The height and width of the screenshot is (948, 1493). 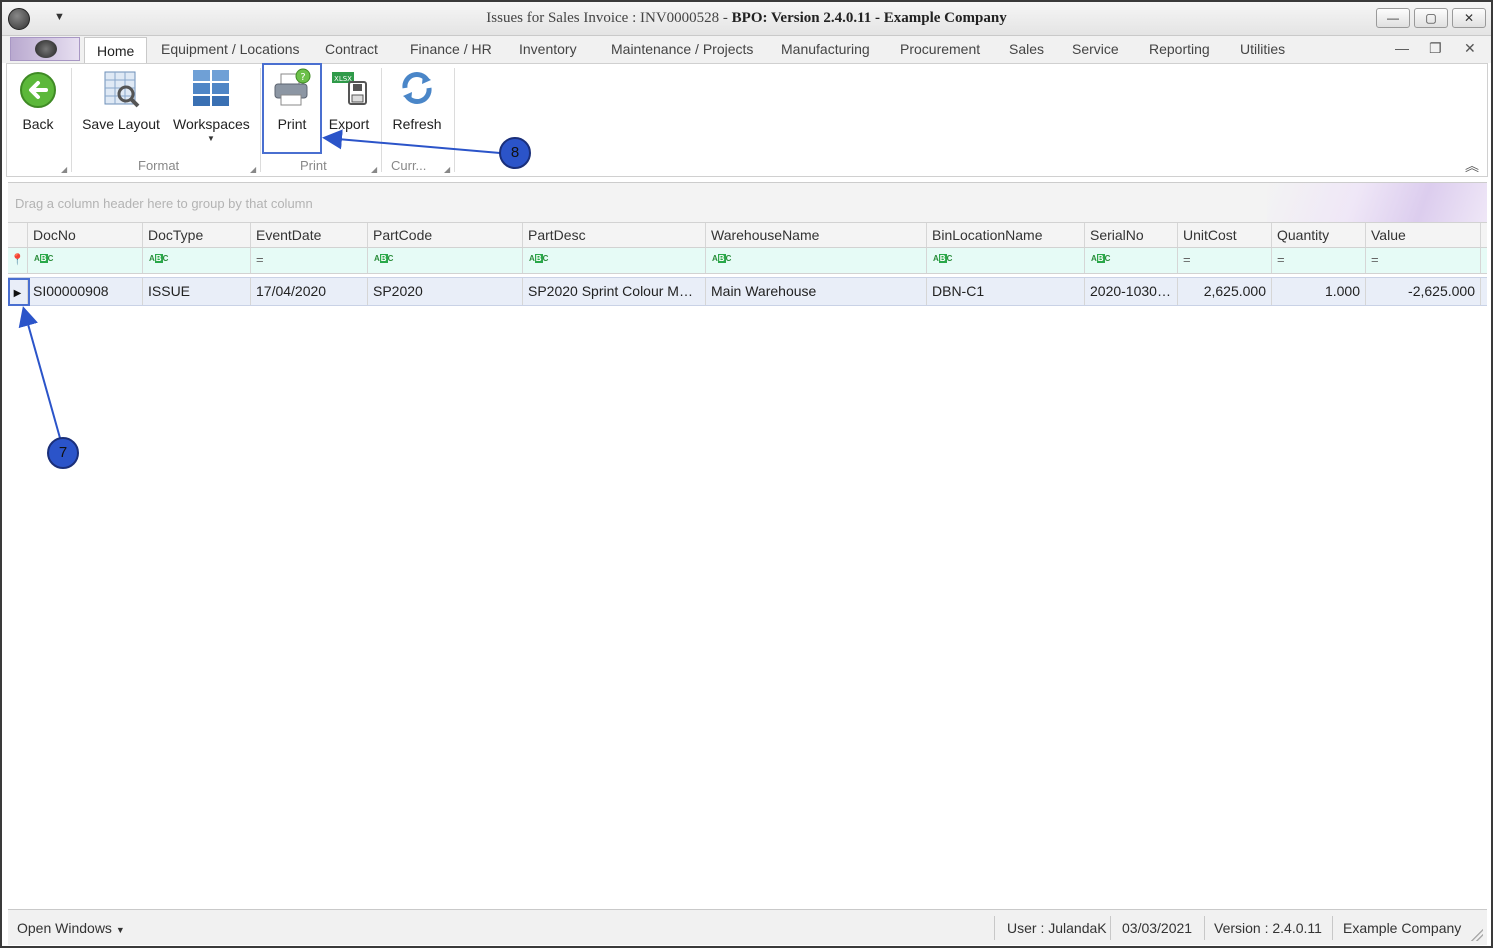 What do you see at coordinates (1472, 166) in the screenshot?
I see `collapse-ribbon-icon: ︽` at bounding box center [1472, 166].